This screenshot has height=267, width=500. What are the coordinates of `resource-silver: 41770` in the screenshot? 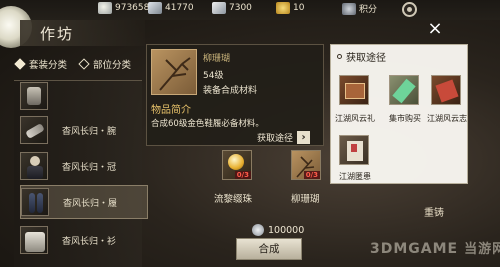 It's located at (171, 8).